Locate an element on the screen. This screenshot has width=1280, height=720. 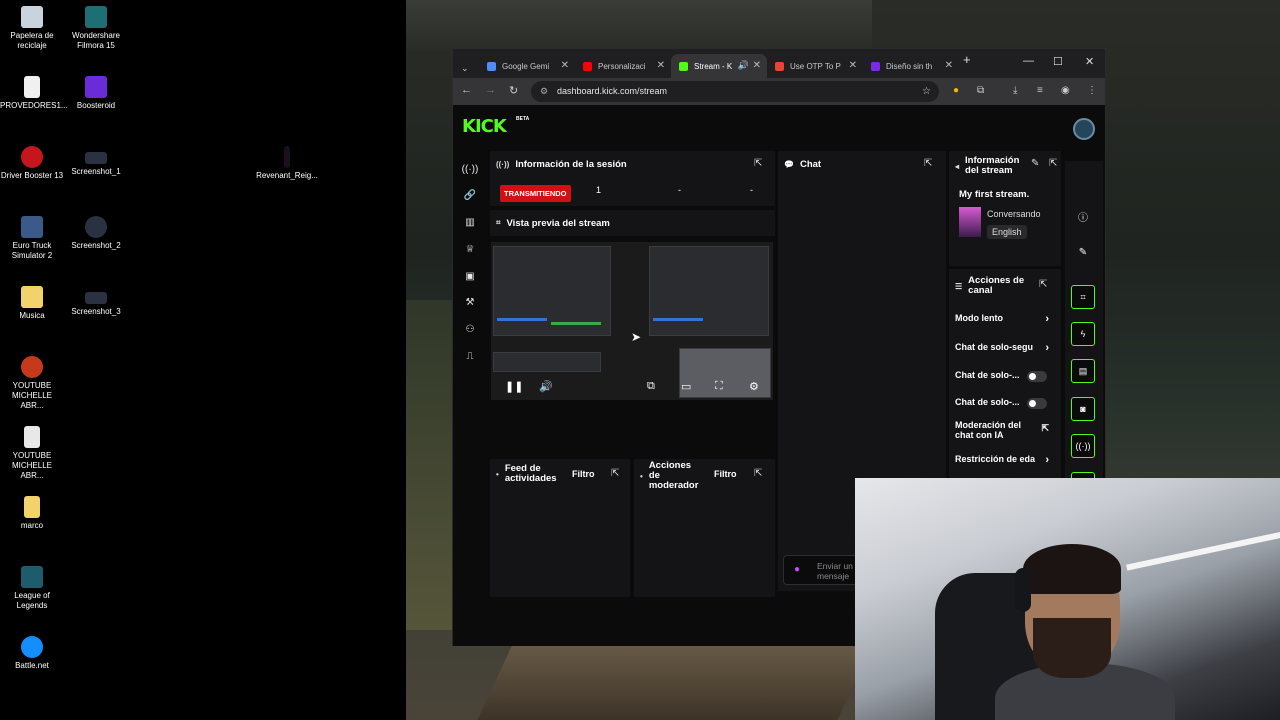
extensions-puzzle-icon: ⧉ is located at coordinates (980, 90).